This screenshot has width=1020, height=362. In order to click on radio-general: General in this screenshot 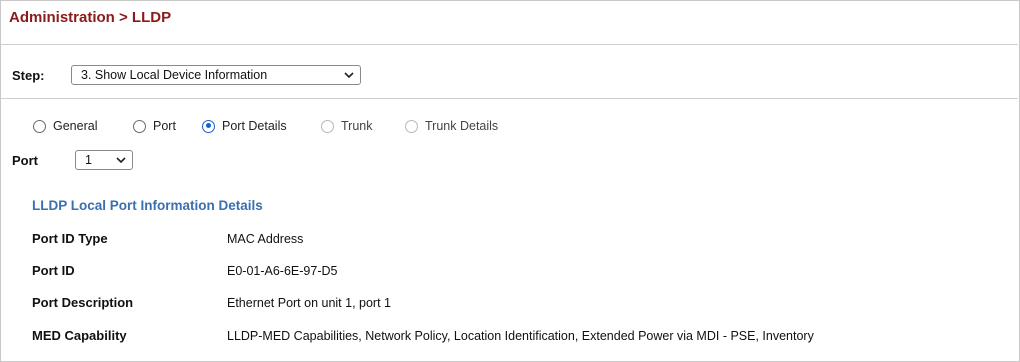, I will do `click(65, 126)`.